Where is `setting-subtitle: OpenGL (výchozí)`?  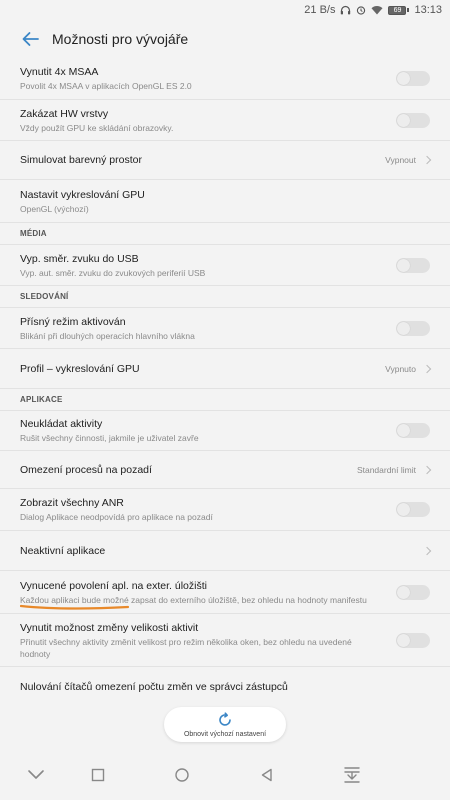
setting-subtitle: OpenGL (výchozí) is located at coordinates (54, 208).